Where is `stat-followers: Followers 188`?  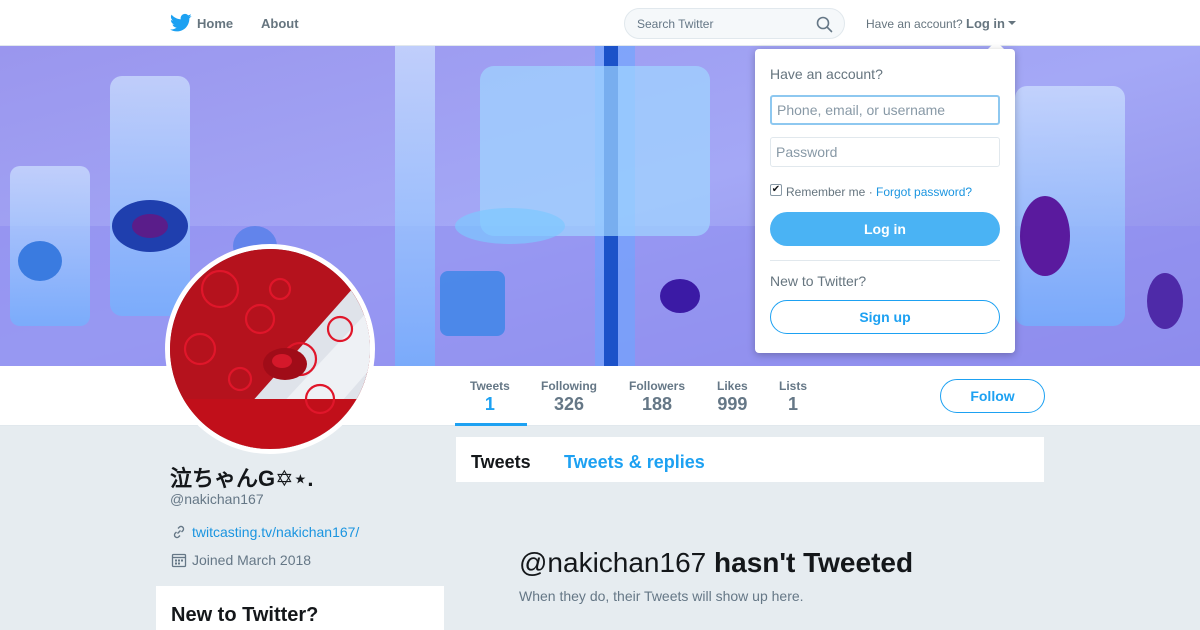 stat-followers: Followers 188 is located at coordinates (657, 397).